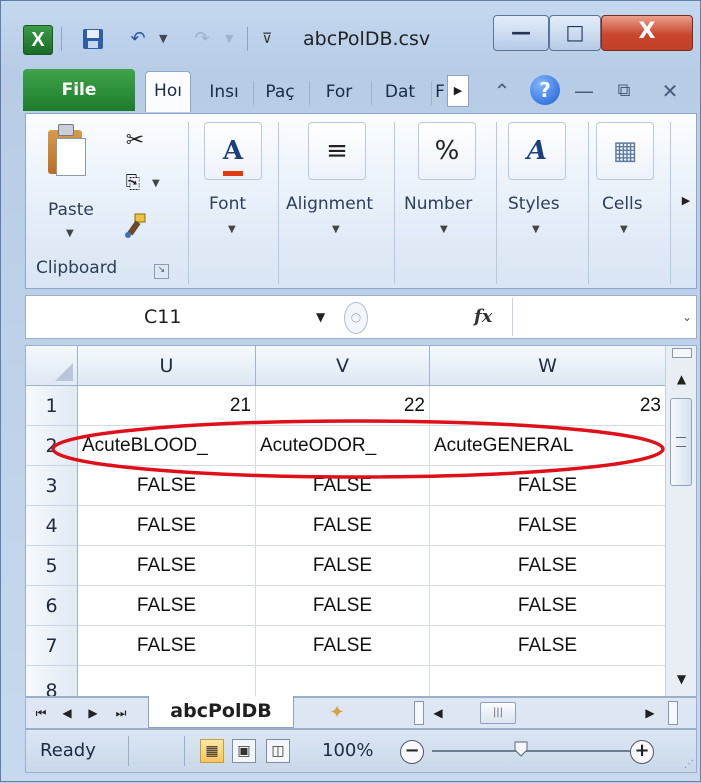  I want to click on paste-dropdown-icon: ▼, so click(70, 233).